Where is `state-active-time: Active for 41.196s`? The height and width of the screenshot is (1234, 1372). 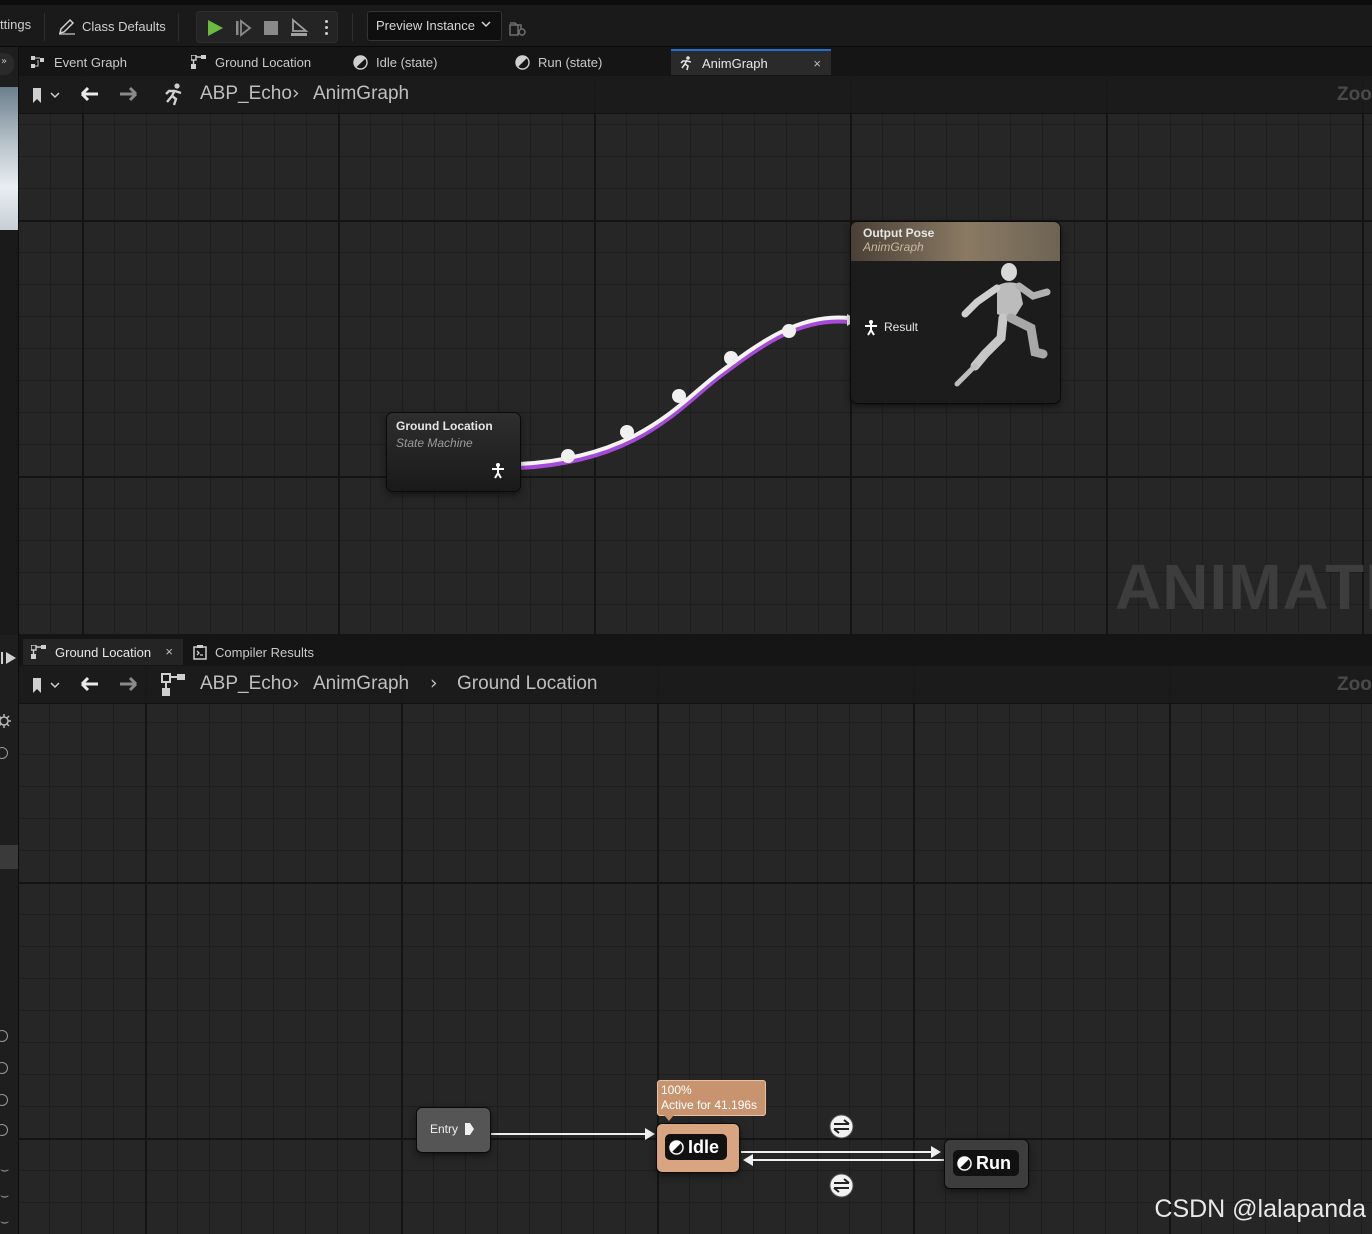 state-active-time: Active for 41.196s is located at coordinates (709, 1105).